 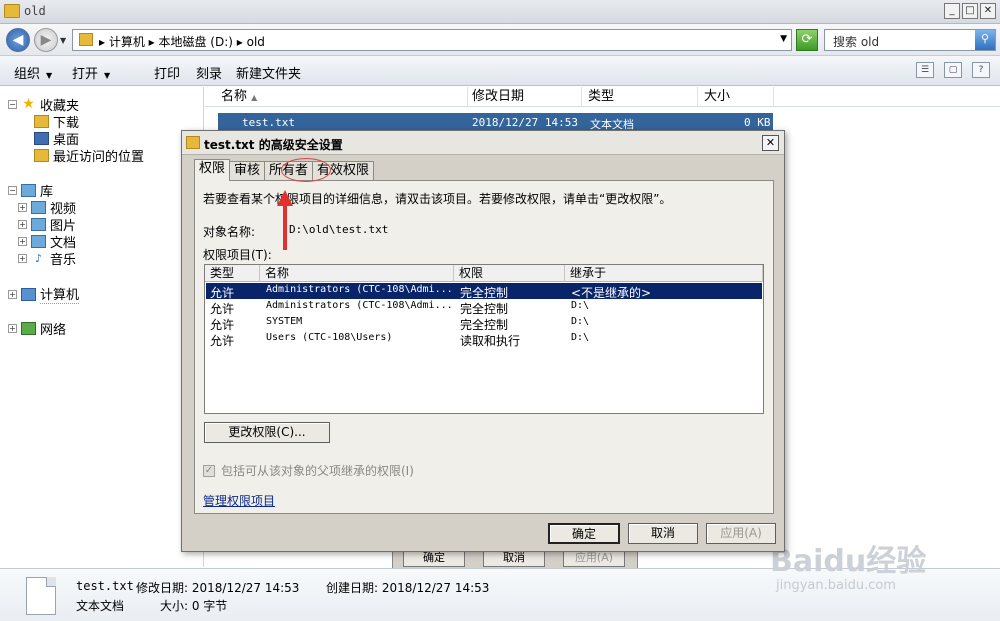 I want to click on column-date: 修改日期, so click(x=525, y=97).